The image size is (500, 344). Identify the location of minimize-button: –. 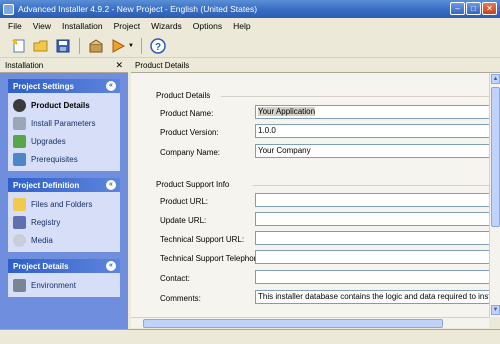
(457, 8).